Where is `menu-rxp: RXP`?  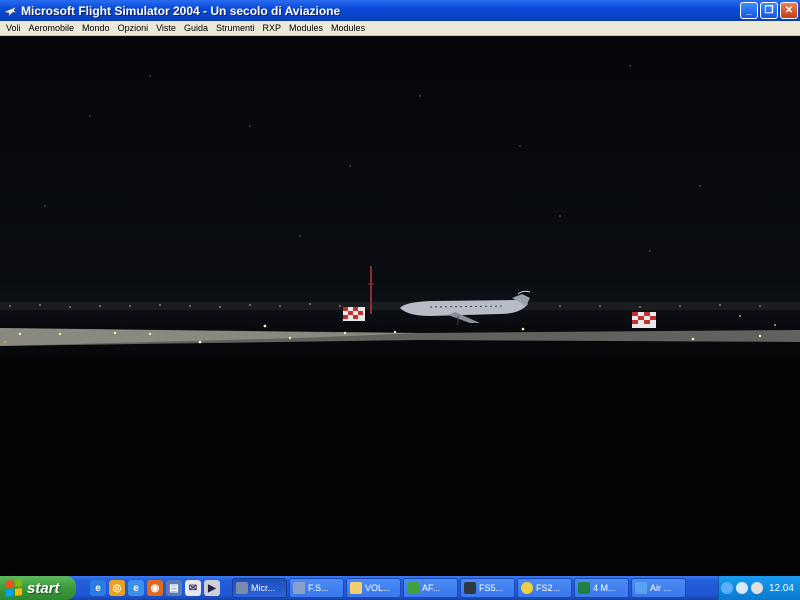
menu-rxp: RXP is located at coordinates (272, 28).